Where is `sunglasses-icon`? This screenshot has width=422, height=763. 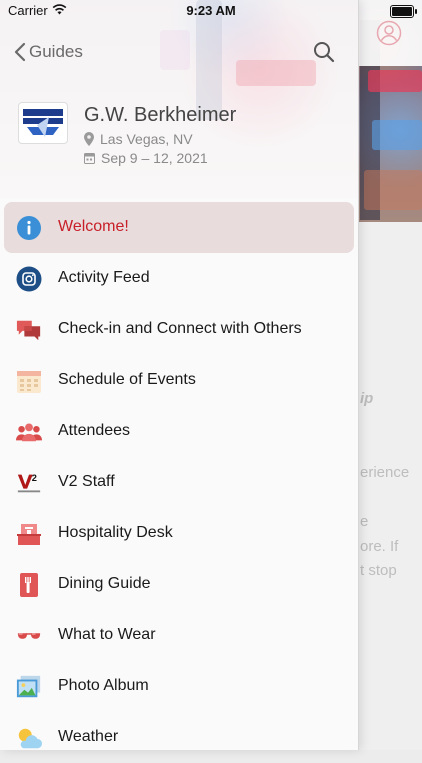 sunglasses-icon is located at coordinates (29, 636).